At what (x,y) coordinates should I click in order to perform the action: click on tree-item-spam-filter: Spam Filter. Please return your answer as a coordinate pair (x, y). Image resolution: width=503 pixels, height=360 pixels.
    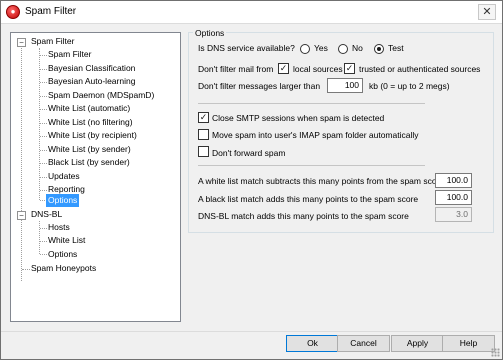
    Looking at the image, I should click on (69, 54).